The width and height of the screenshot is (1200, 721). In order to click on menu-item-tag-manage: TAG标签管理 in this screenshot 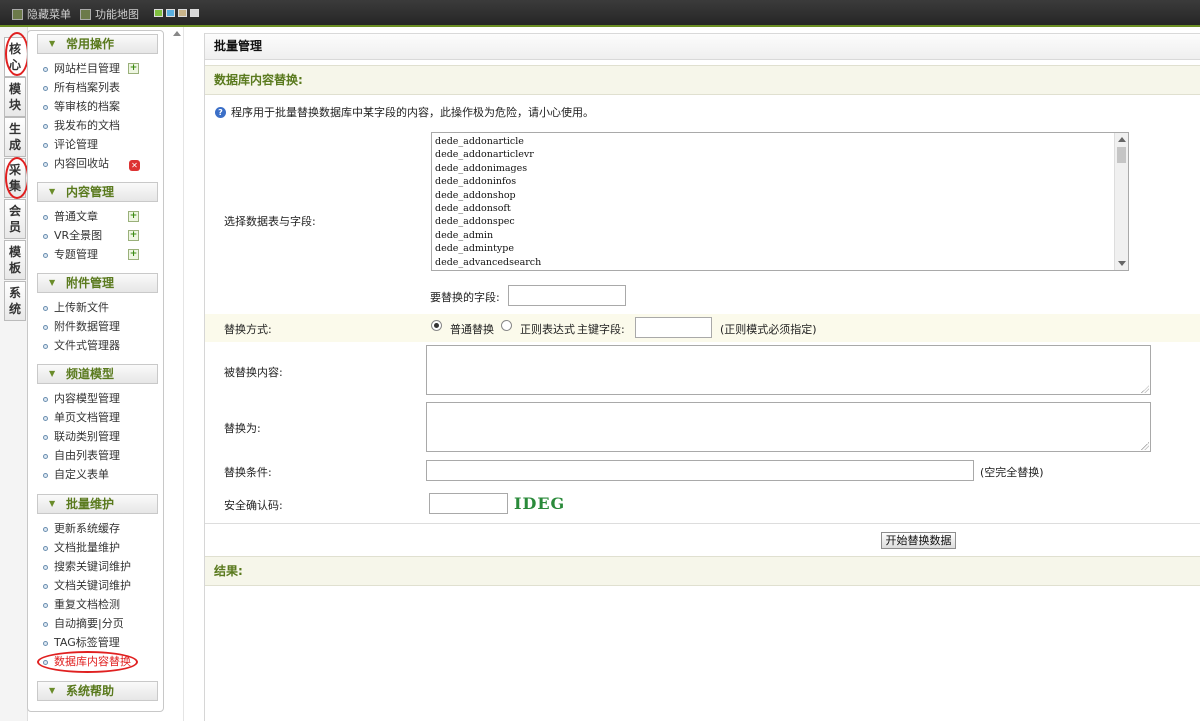, I will do `click(81, 642)`.